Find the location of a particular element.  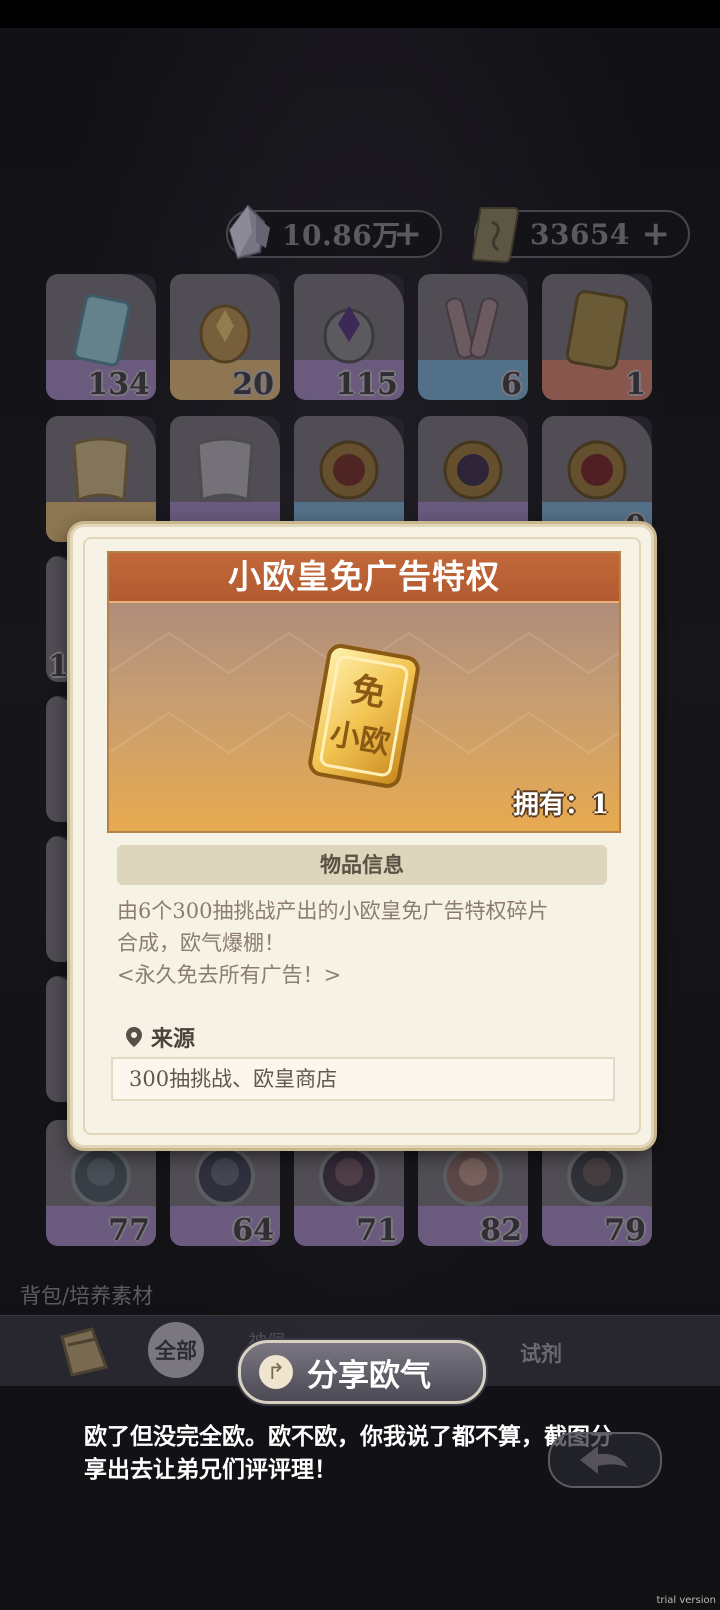

watermark: trial version is located at coordinates (686, 1600).